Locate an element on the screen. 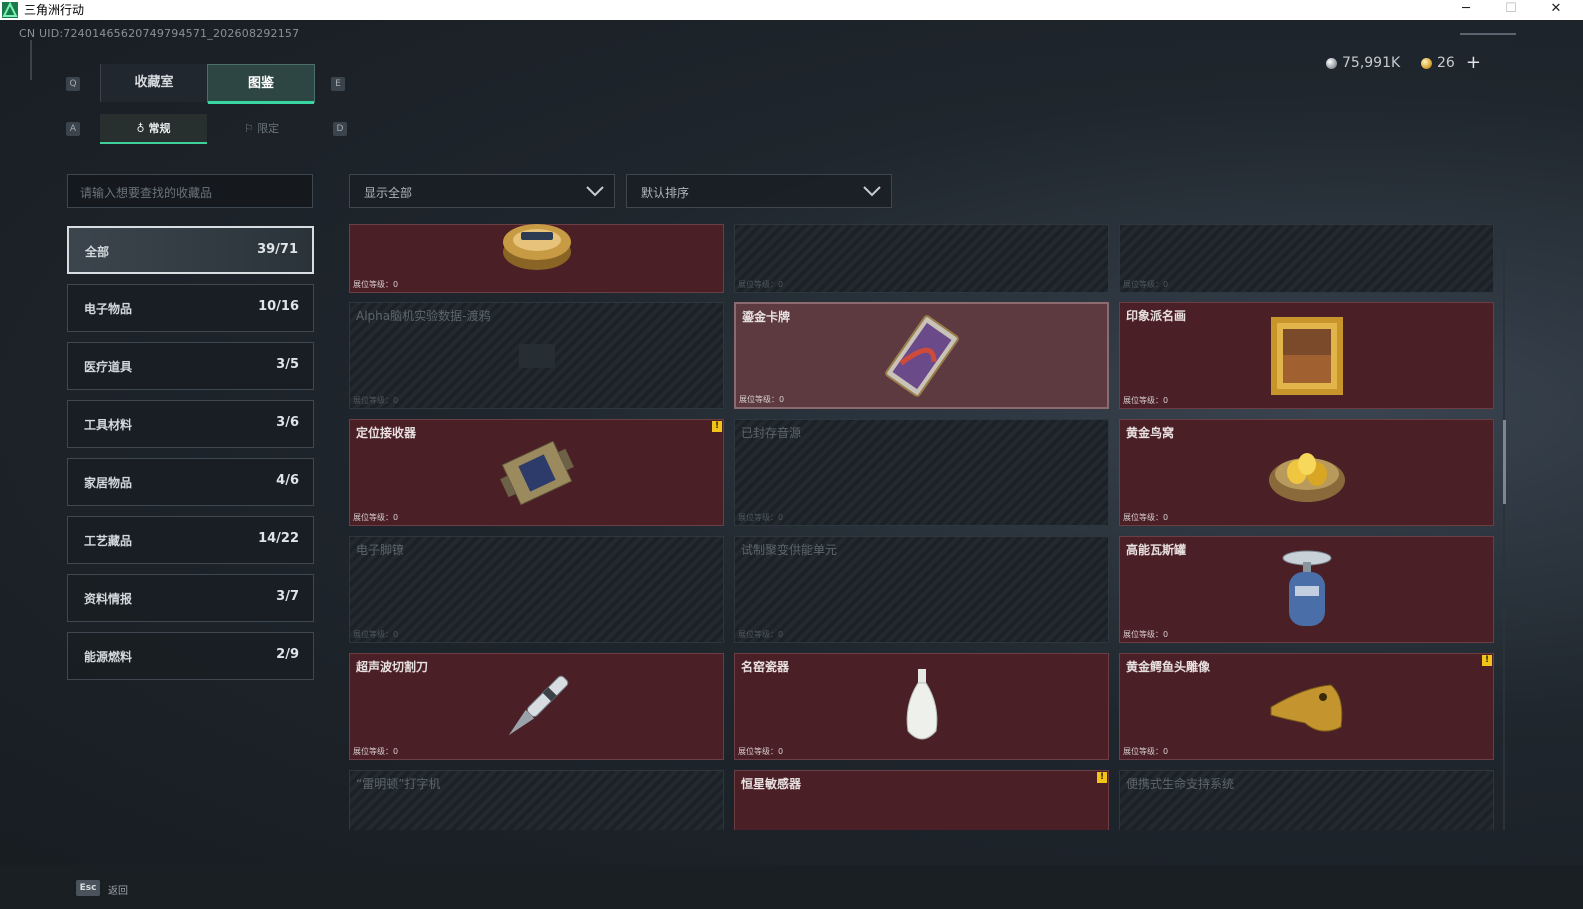  sort-value: 默认排序 is located at coordinates (665, 193).